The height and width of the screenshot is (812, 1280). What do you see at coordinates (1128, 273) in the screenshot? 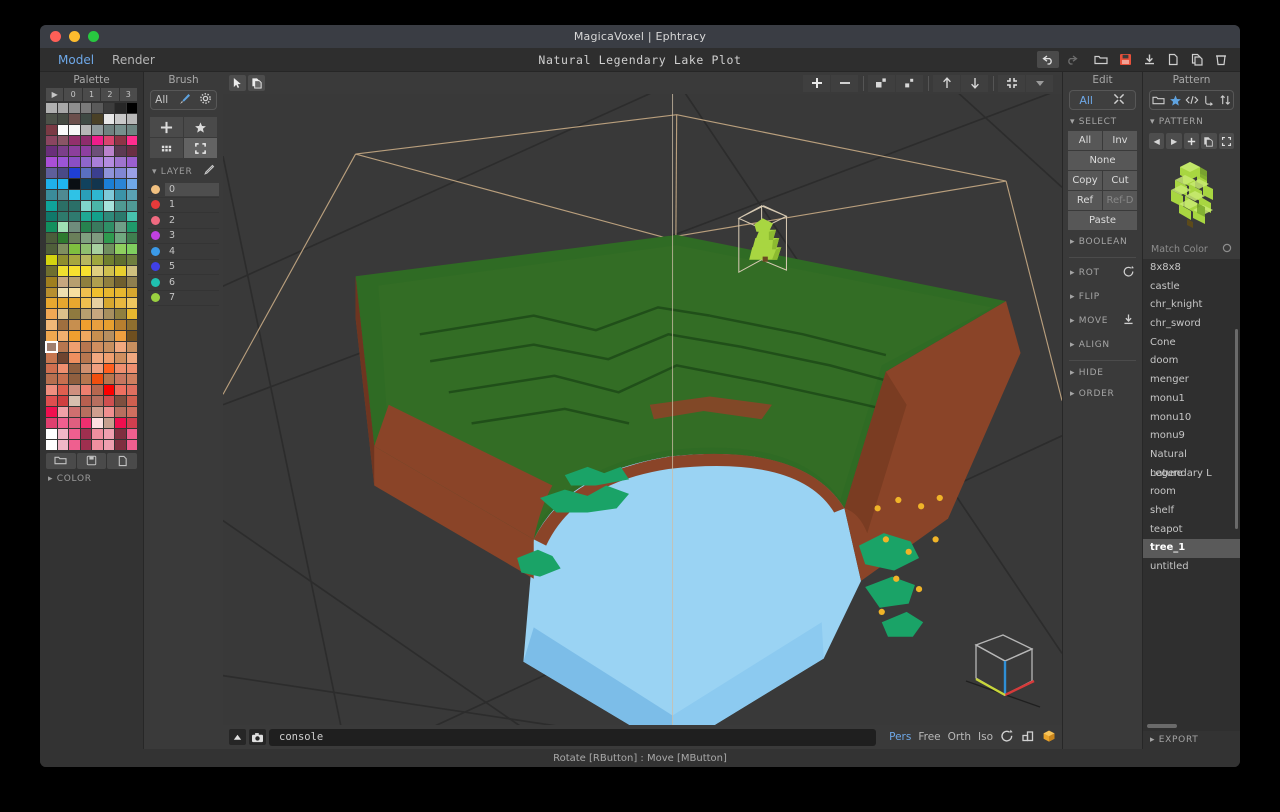
I see `rotate-icon` at bounding box center [1128, 273].